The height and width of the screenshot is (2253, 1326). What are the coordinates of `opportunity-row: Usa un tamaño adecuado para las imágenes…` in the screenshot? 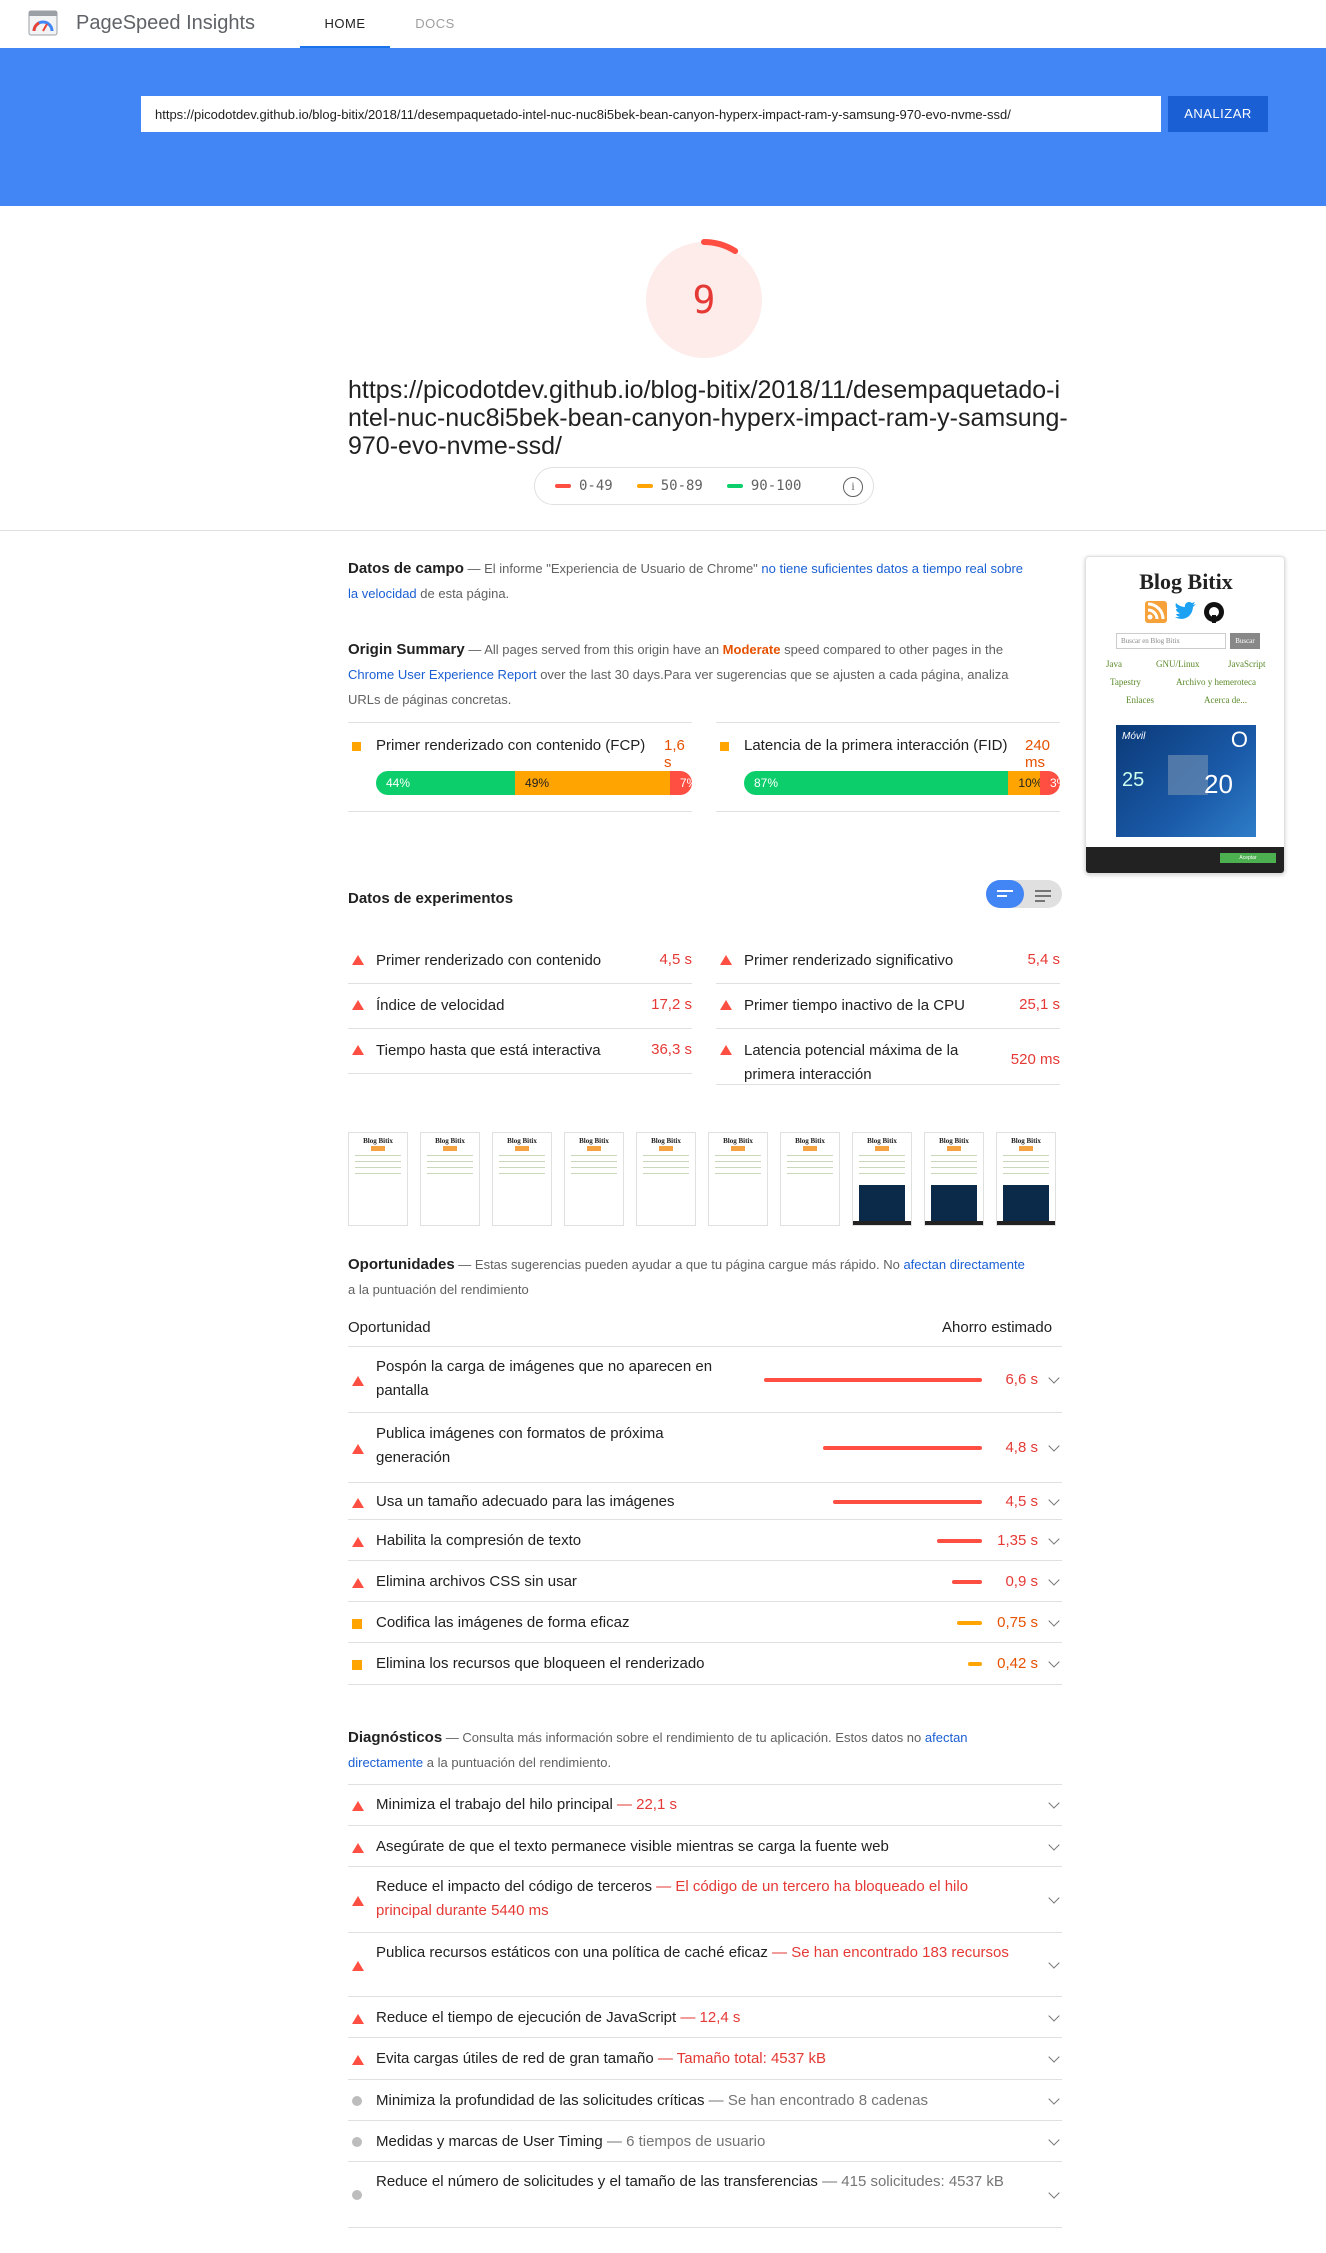 It's located at (705, 1501).